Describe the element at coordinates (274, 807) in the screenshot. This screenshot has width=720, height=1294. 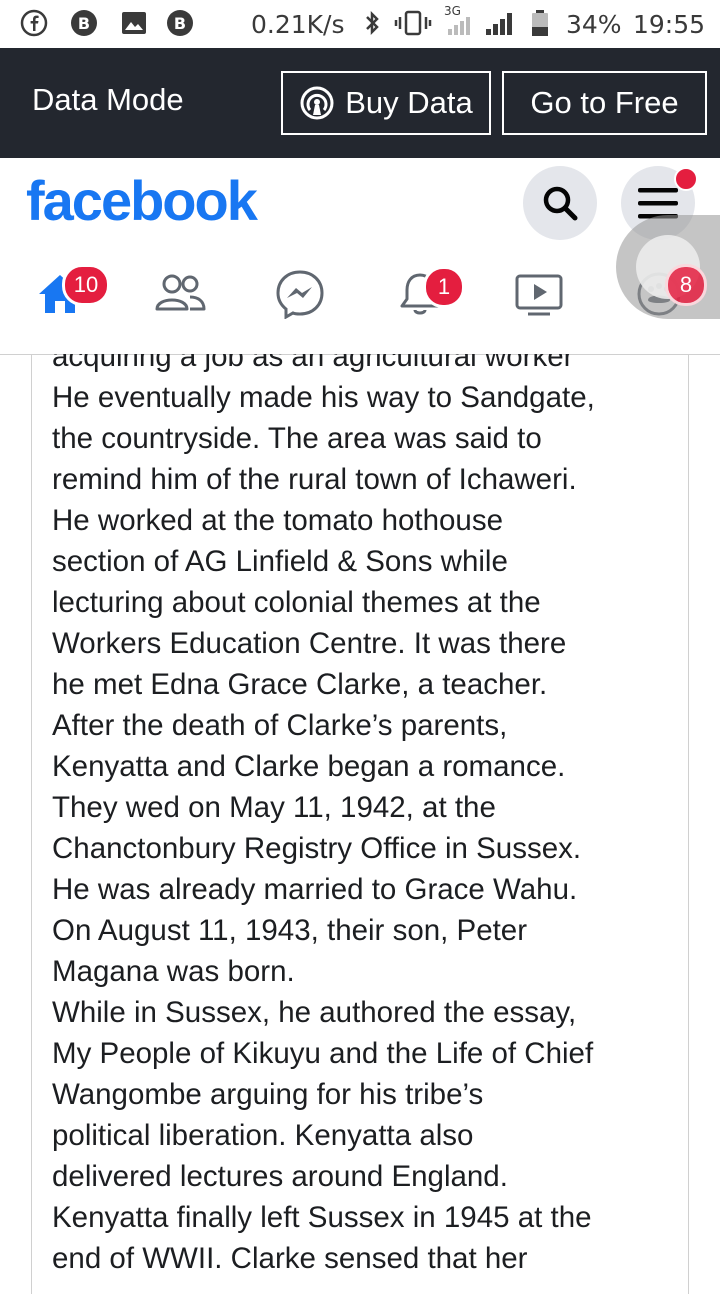
I see `text-line: They wed on May 11, 1942, at the` at that location.